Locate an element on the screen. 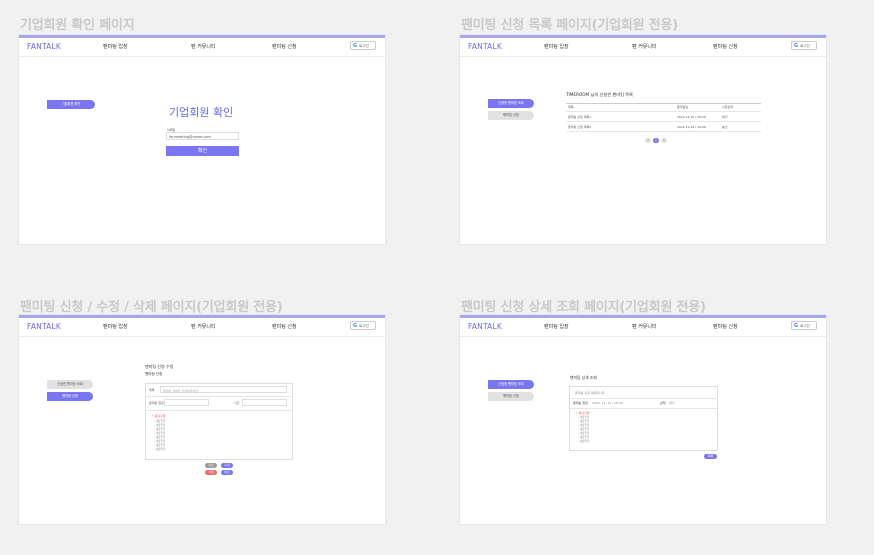  column-header-title: 제목 is located at coordinates (571, 107).